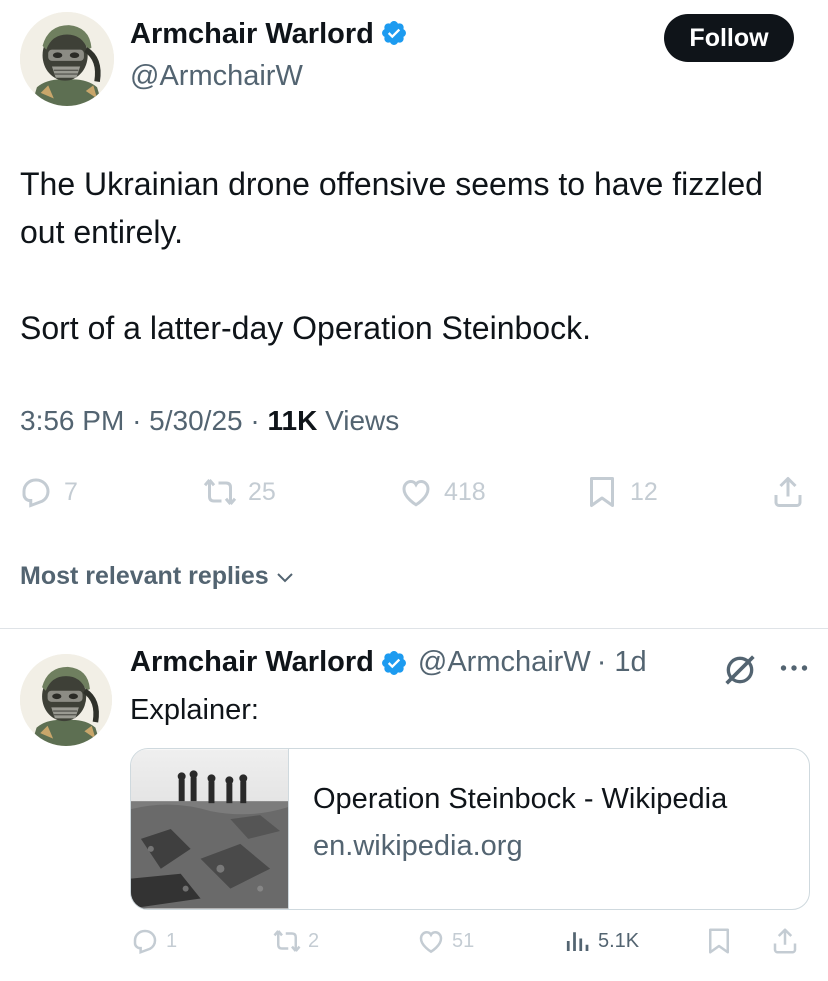 The height and width of the screenshot is (981, 828). I want to click on author-handle: @ArmchairW, so click(216, 76).